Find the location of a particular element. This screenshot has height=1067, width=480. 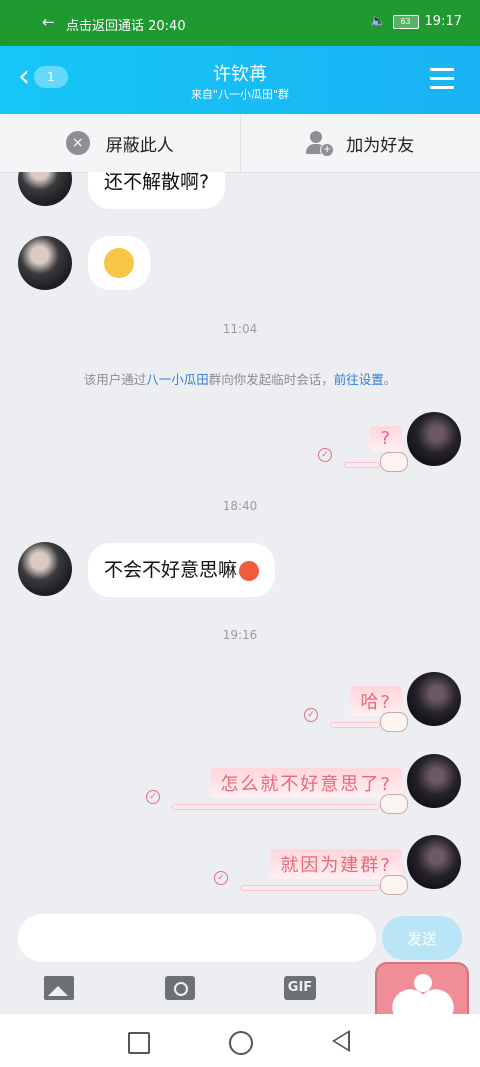

composer: 发送 is located at coordinates (240, 938).